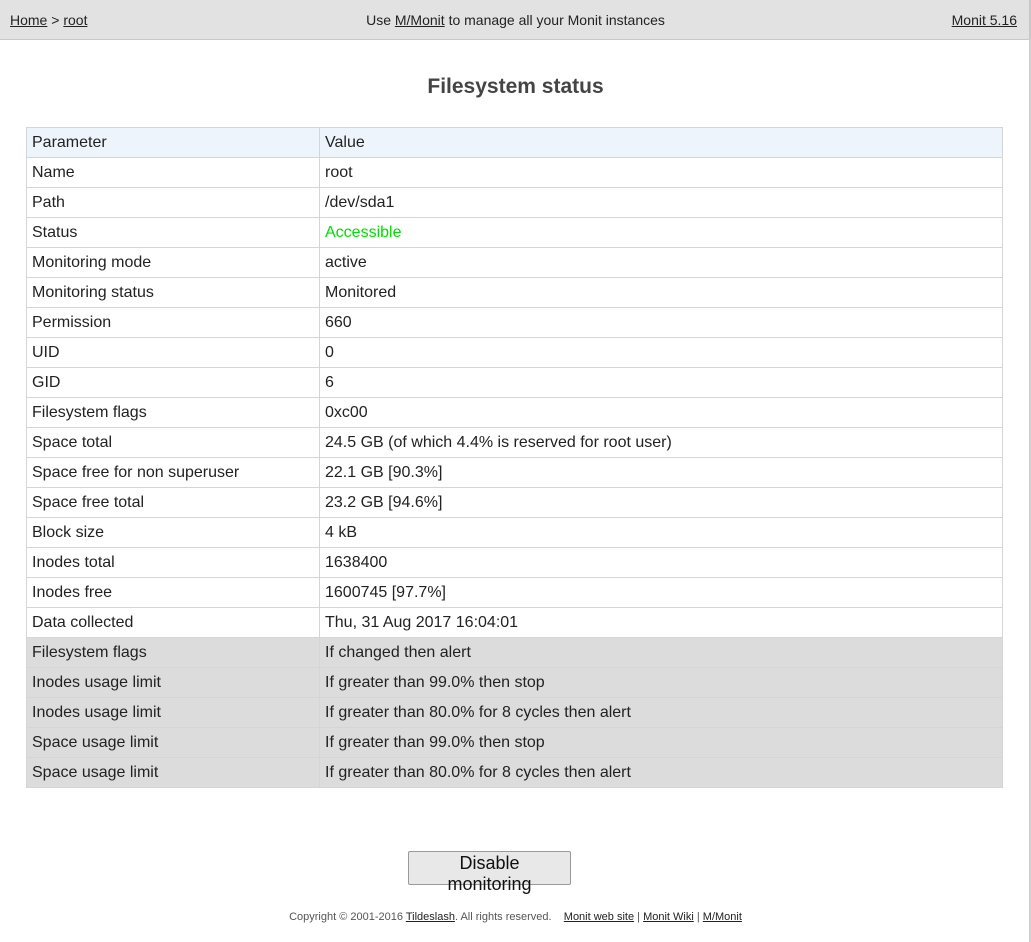 This screenshot has height=942, width=1031. I want to click on parameter-cell: Space total, so click(173, 442).